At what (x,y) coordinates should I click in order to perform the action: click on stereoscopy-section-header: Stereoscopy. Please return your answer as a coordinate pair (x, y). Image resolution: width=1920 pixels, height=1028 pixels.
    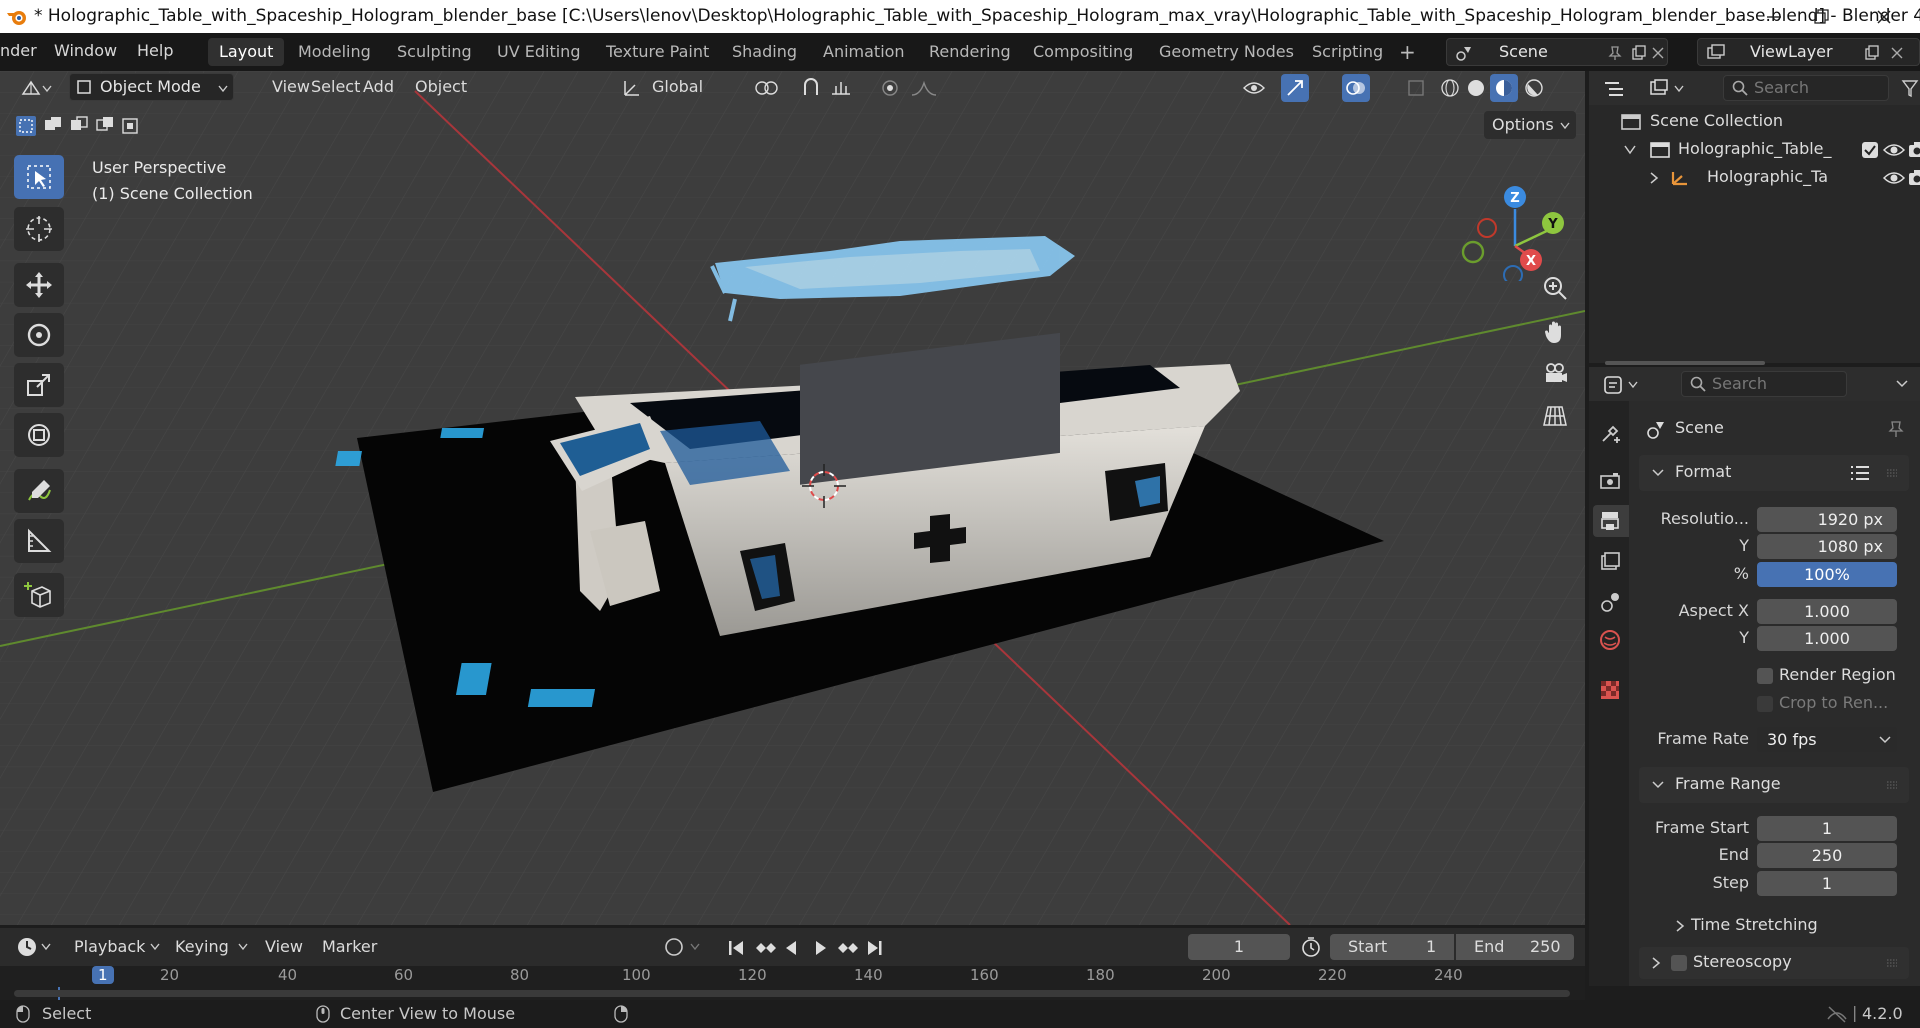
    Looking at the image, I should click on (1774, 963).